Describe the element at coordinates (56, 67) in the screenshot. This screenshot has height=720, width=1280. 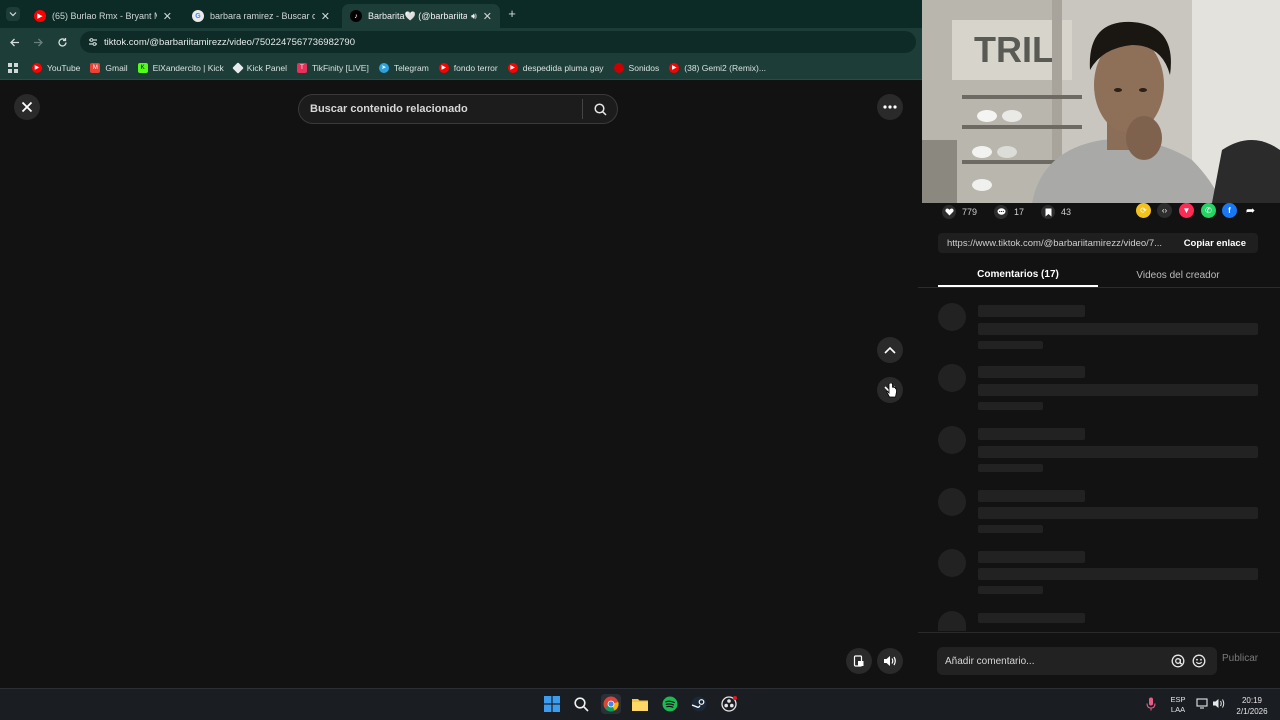
I see `bookmark-youtube: ▶ YouTube` at that location.